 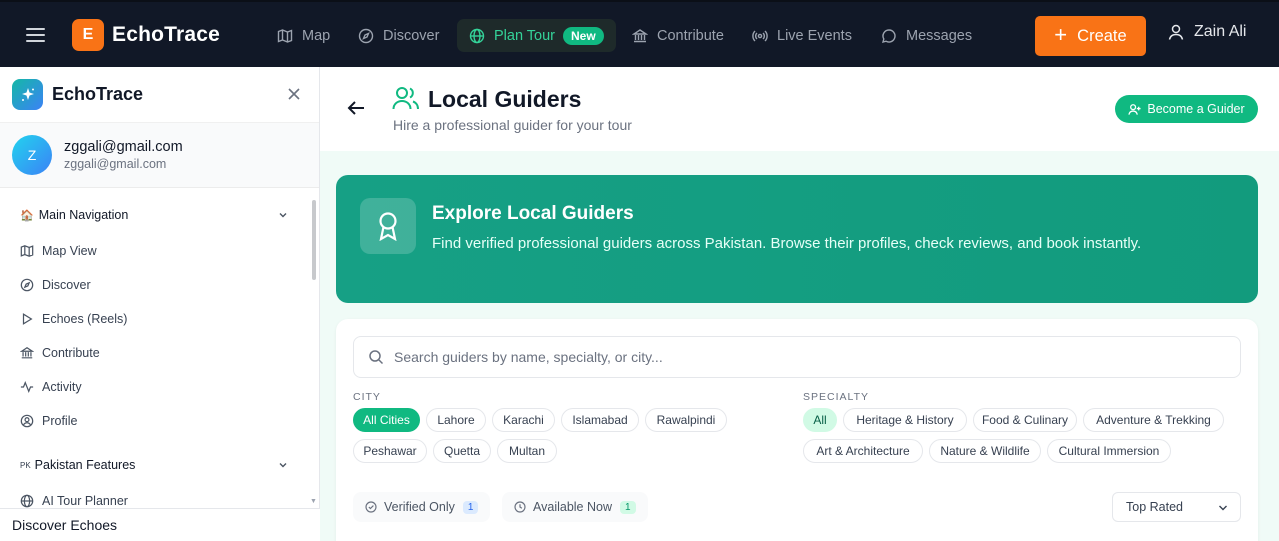 I want to click on sidebar-item-activity: Activity, so click(x=51, y=387).